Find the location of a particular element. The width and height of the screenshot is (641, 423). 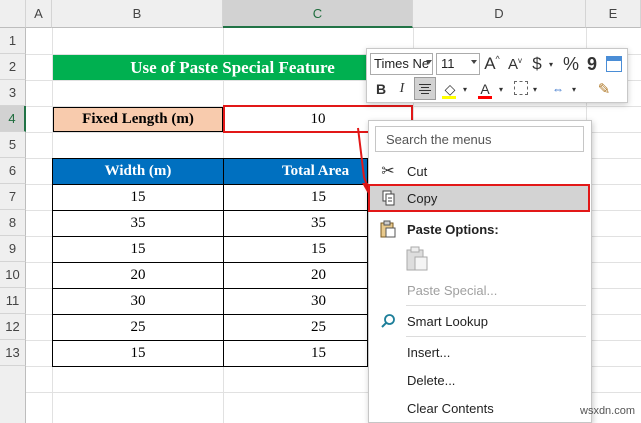

column-header-c: C is located at coordinates (318, 14).